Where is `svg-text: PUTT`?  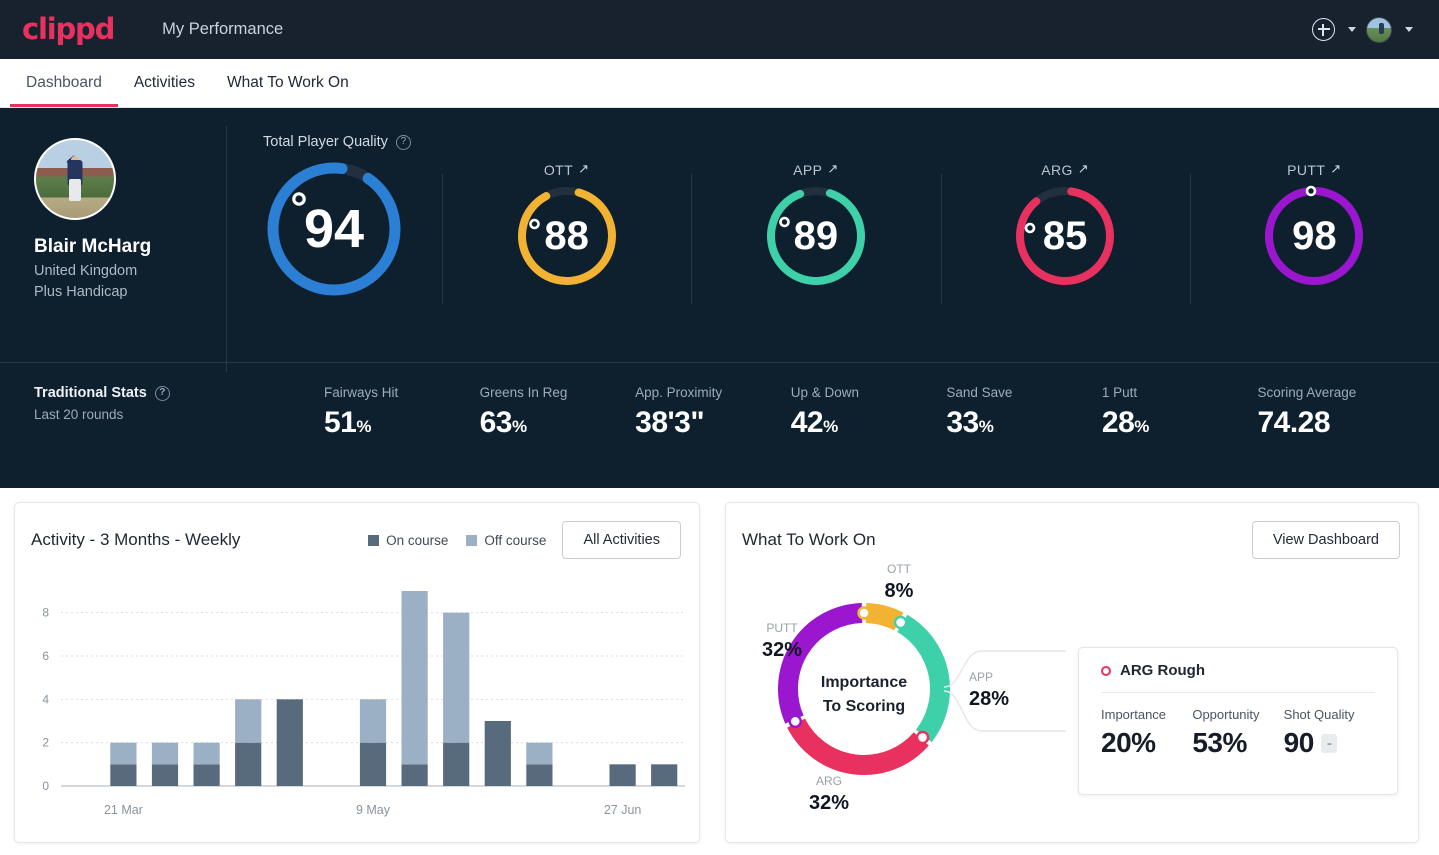 svg-text: PUTT is located at coordinates (782, 628).